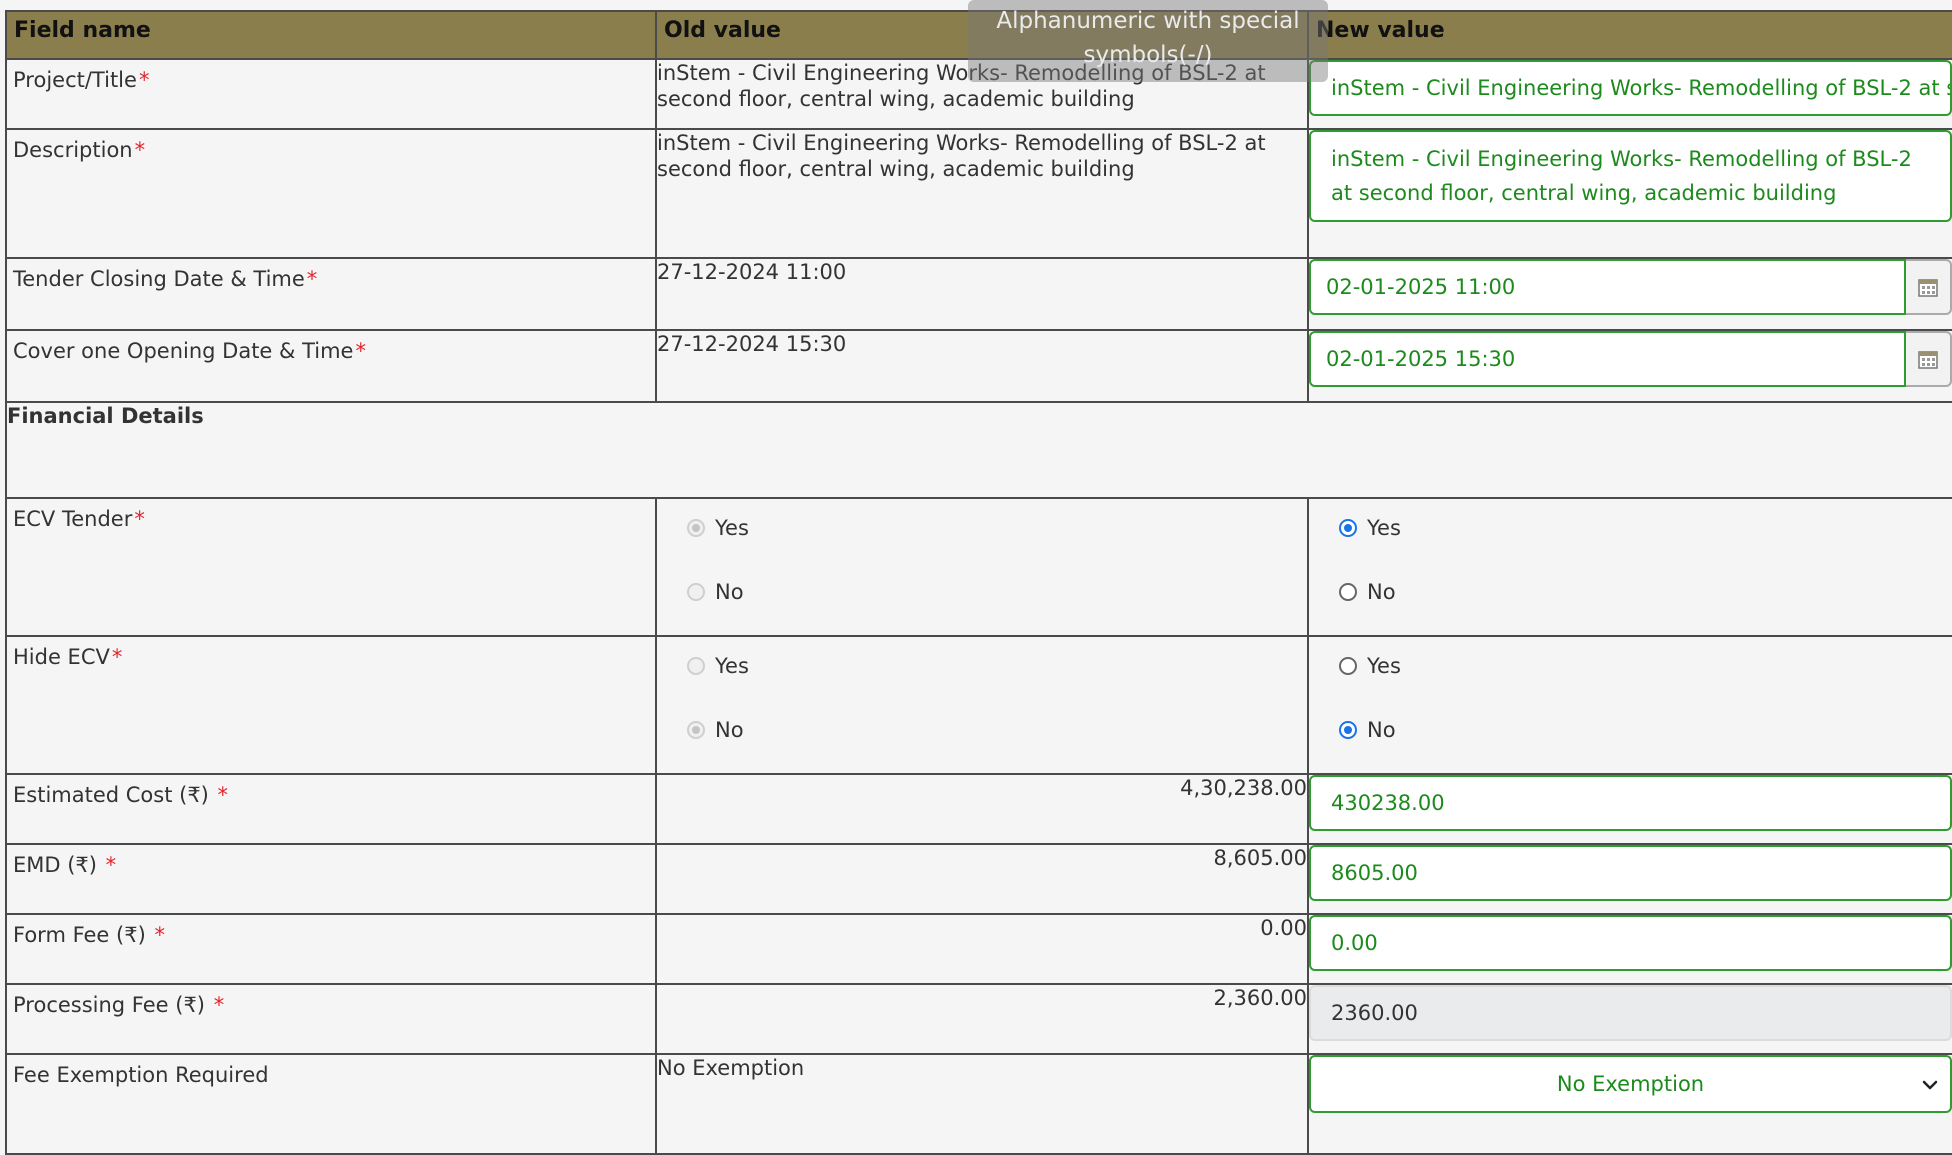 The width and height of the screenshot is (1952, 1155). Describe the element at coordinates (1607, 359) in the screenshot. I see `cover-opening-date-input: 02-01-2025 15:30` at that location.